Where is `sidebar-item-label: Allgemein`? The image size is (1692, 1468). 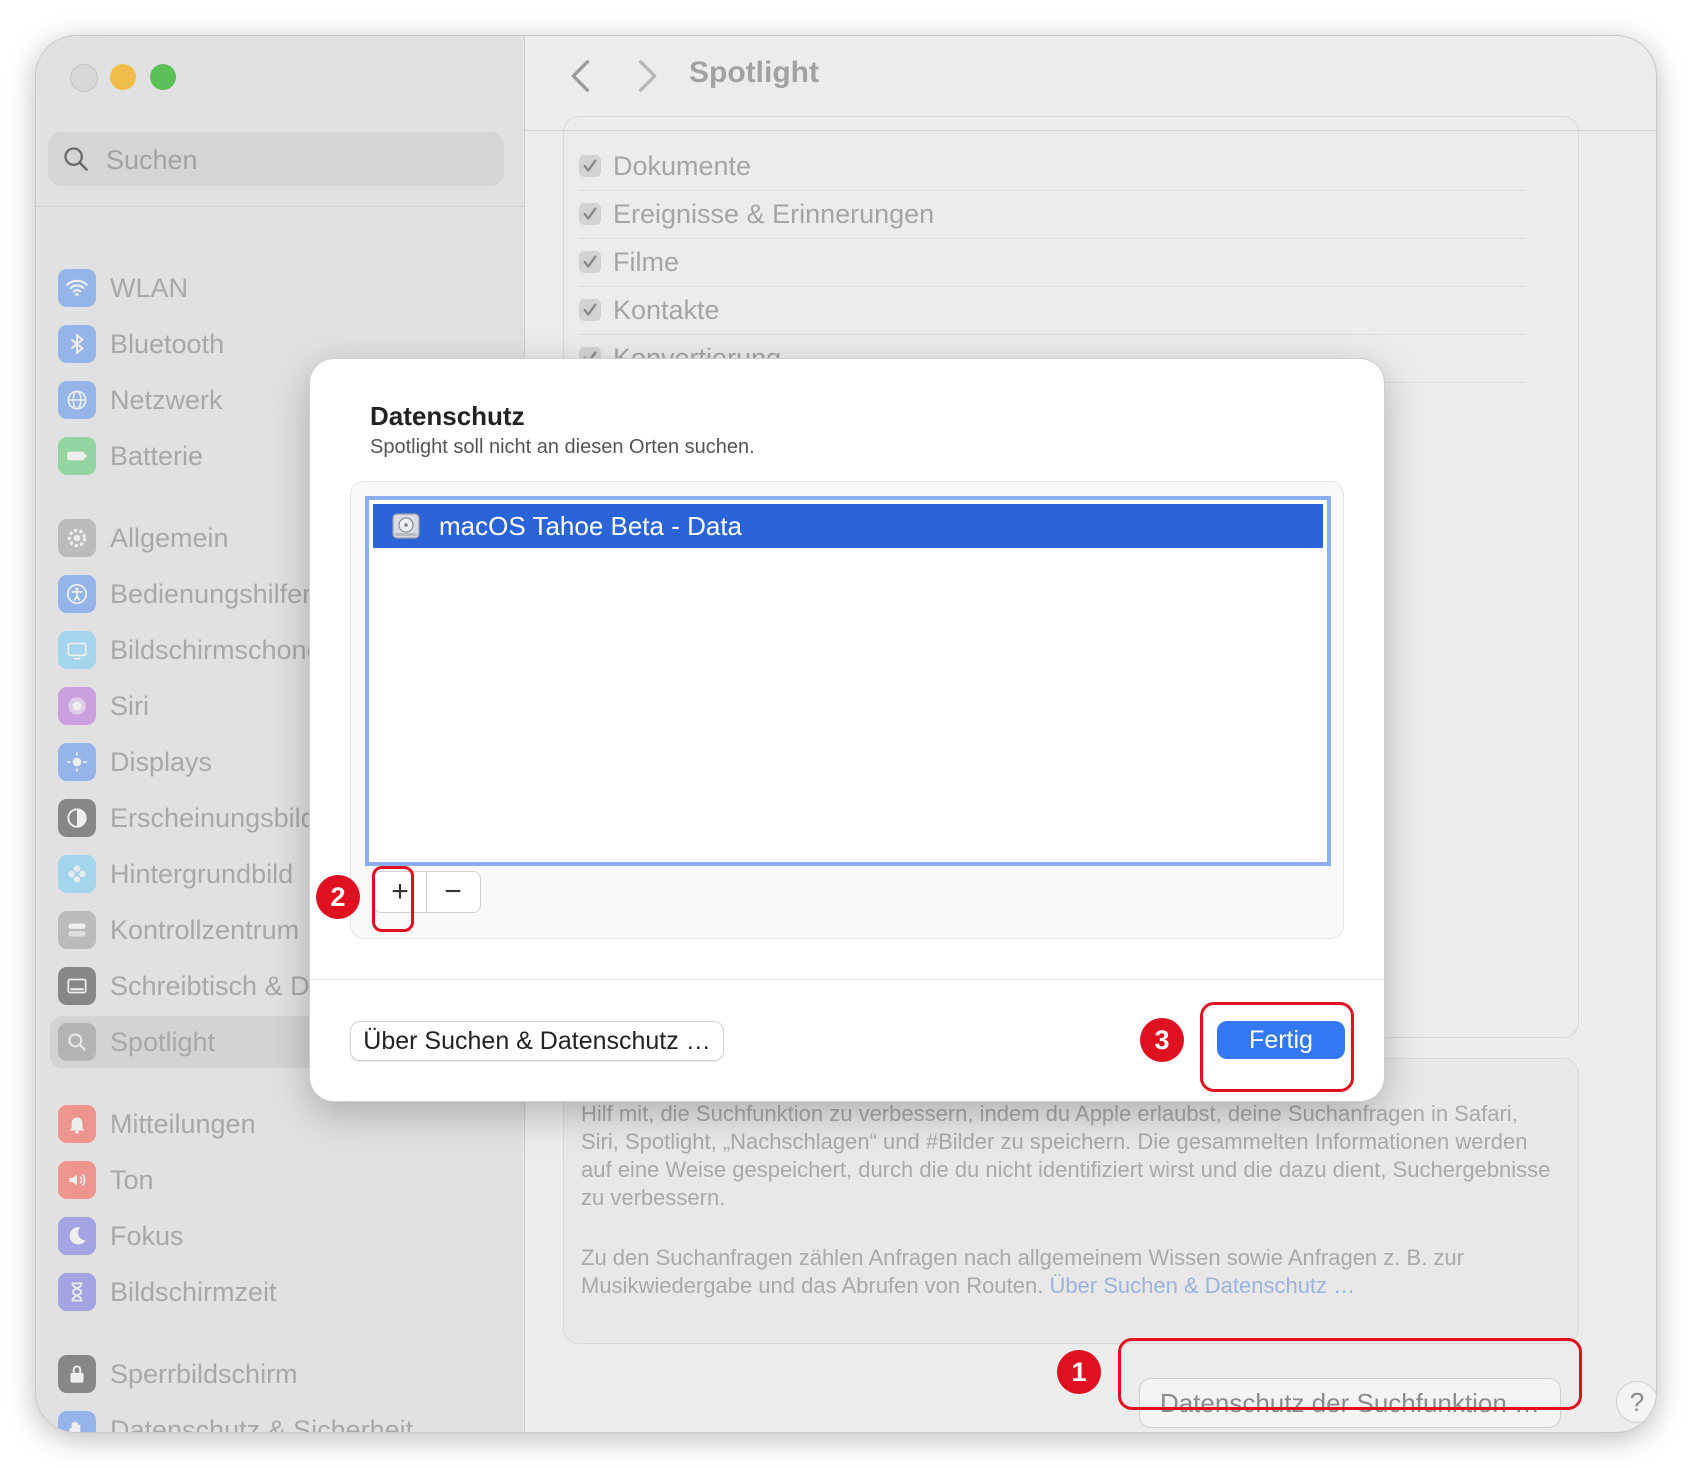
sidebar-item-label: Allgemein is located at coordinates (169, 537).